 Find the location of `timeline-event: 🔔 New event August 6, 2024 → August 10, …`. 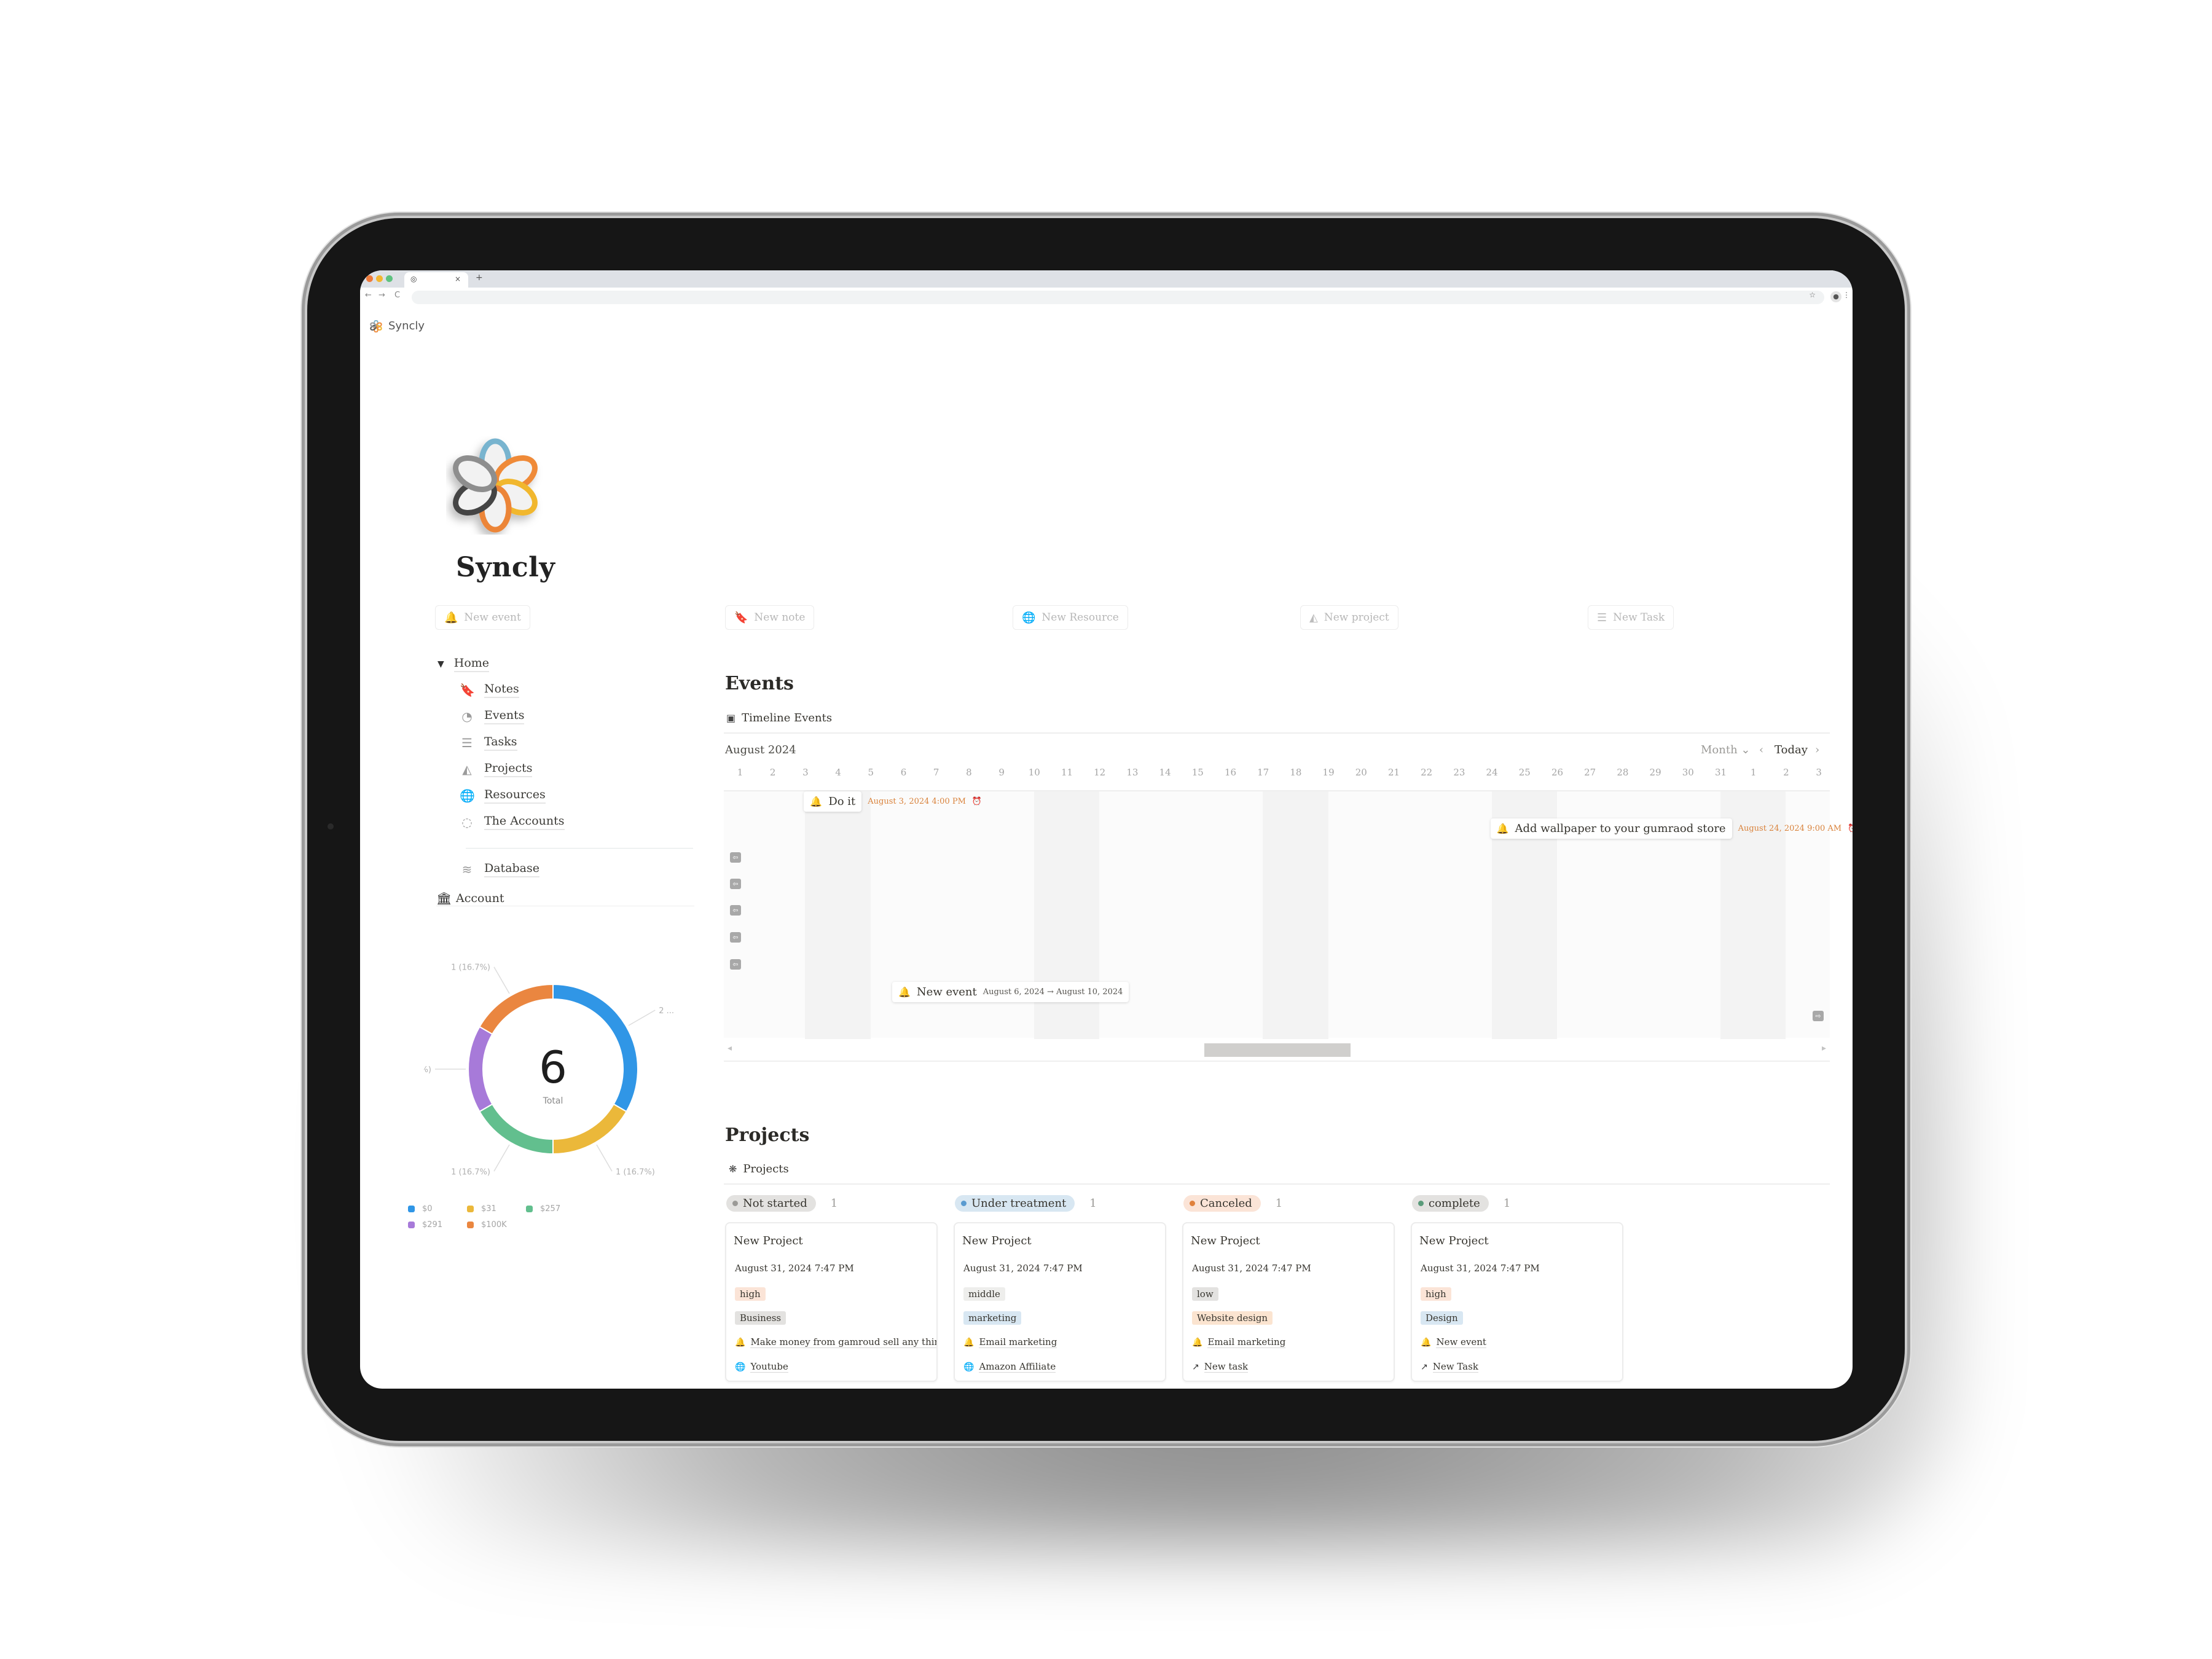

timeline-event: 🔔 New event August 6, 2024 → August 10, … is located at coordinates (1010, 992).